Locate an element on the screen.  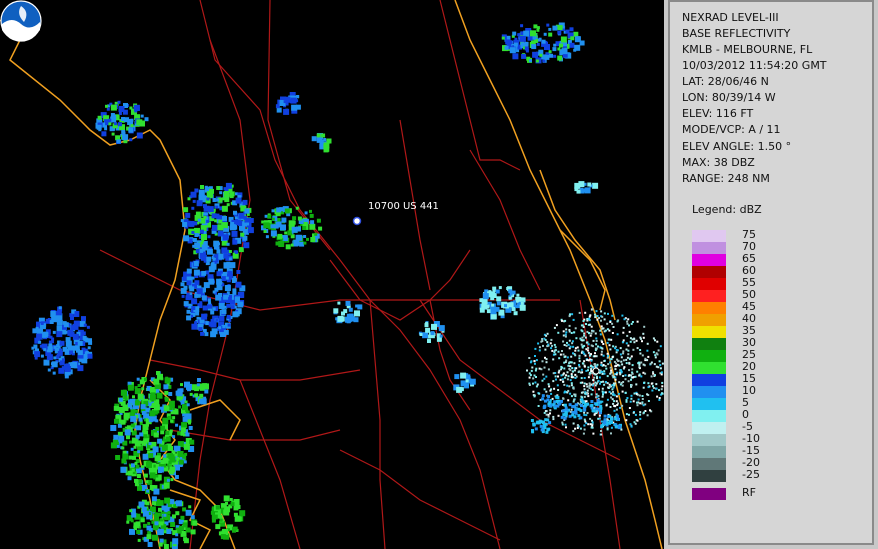
legend-entry: -25 is located at coordinates (747, 475).